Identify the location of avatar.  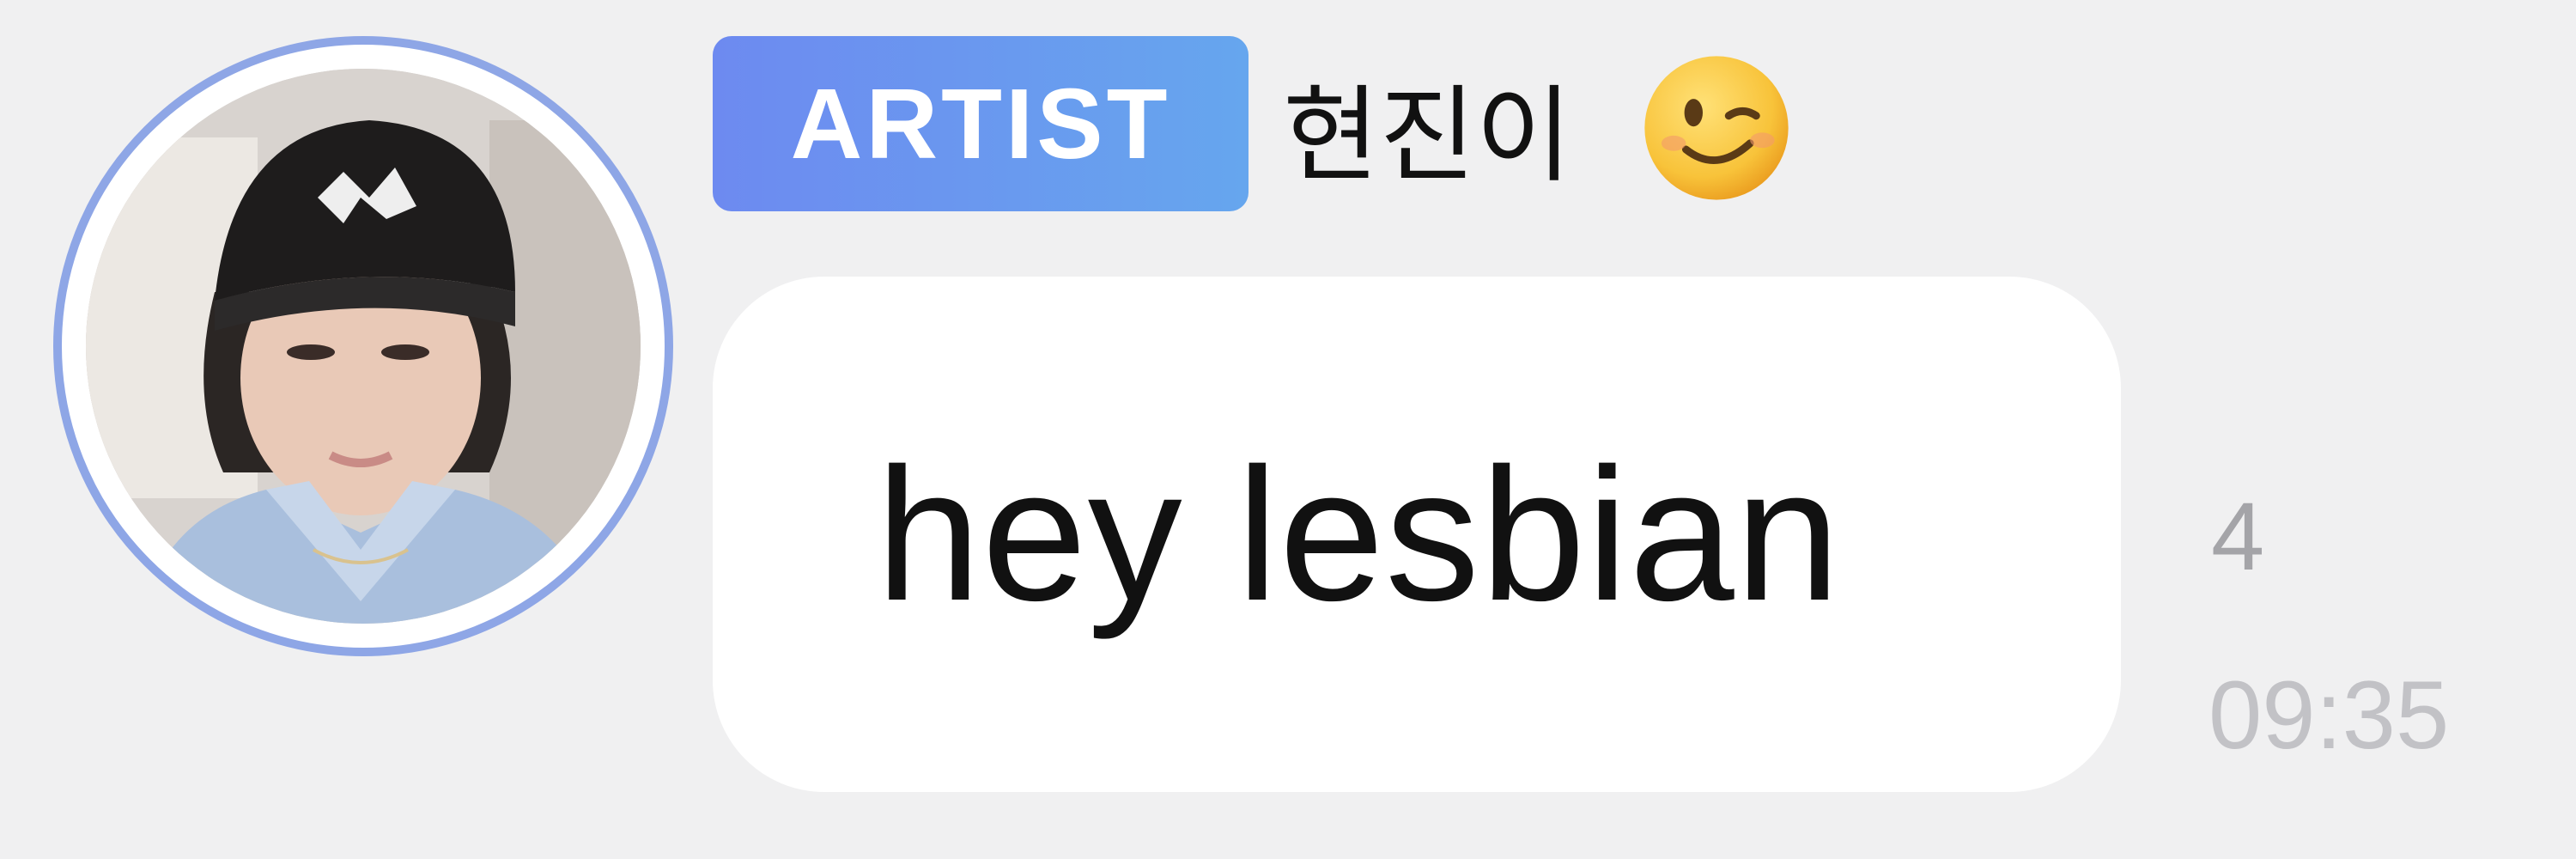
(364, 346).